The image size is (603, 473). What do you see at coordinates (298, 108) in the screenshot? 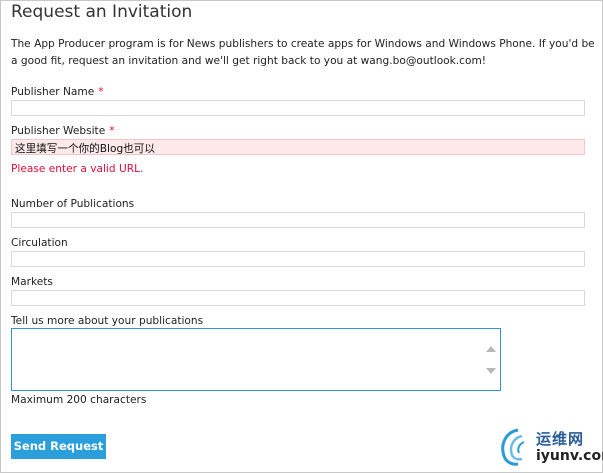
I see `publisher-name-input` at bounding box center [298, 108].